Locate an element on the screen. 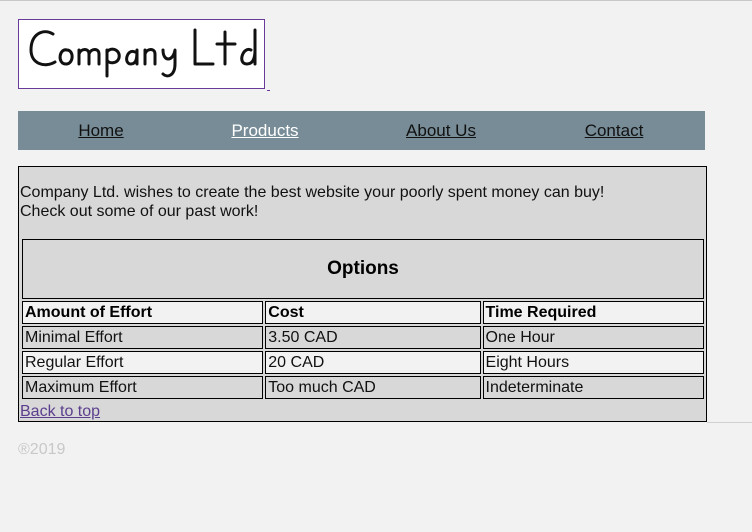 This screenshot has height=532, width=752. table-row: Minimal Effort 3.50 CAD One Hour is located at coordinates (363, 337).